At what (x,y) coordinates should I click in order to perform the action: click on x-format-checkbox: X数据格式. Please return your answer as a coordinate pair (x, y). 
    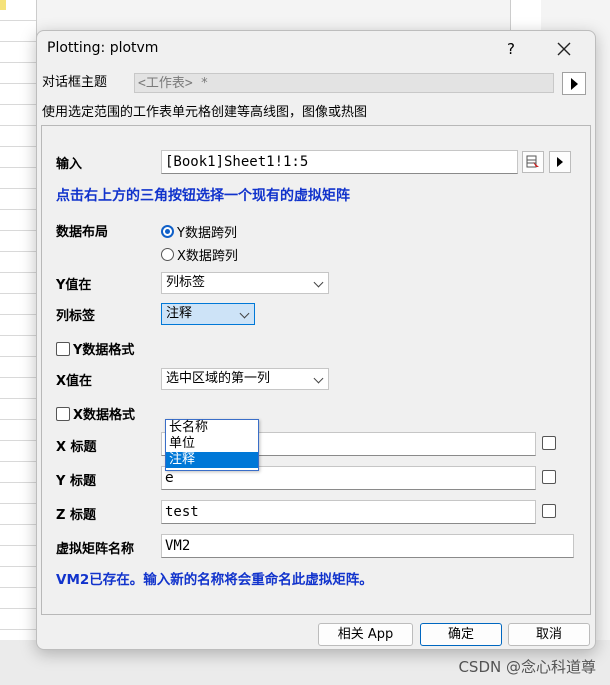
    Looking at the image, I should click on (95, 413).